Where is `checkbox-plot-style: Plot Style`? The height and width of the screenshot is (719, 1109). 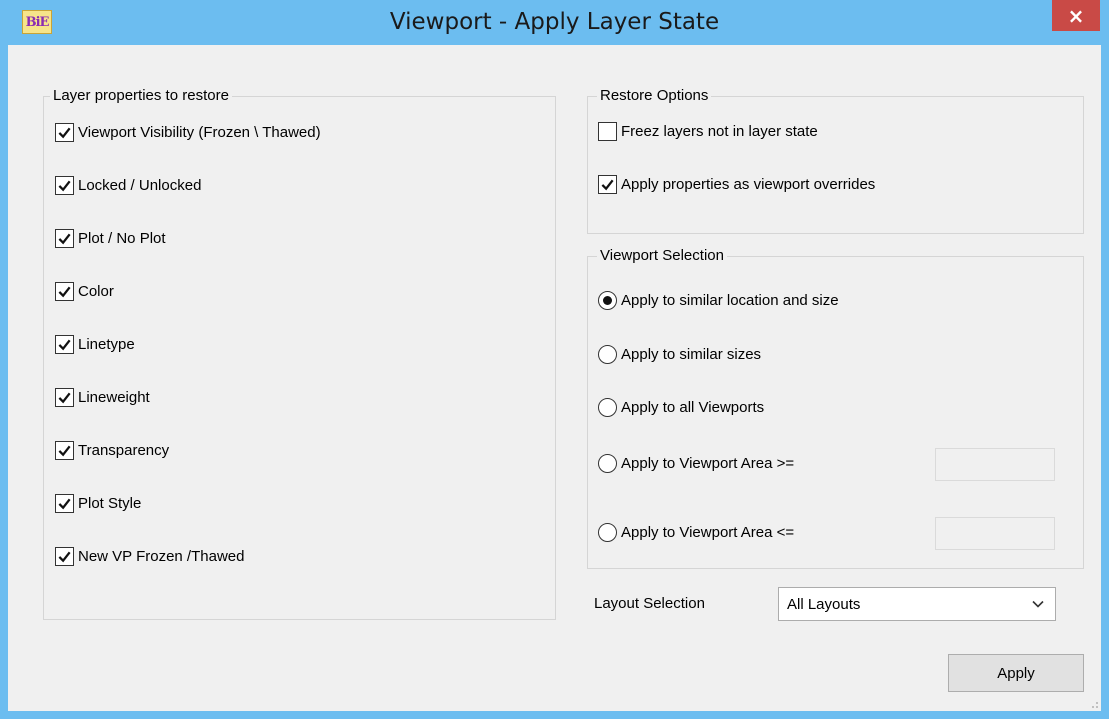
checkbox-plot-style: Plot Style is located at coordinates (98, 503).